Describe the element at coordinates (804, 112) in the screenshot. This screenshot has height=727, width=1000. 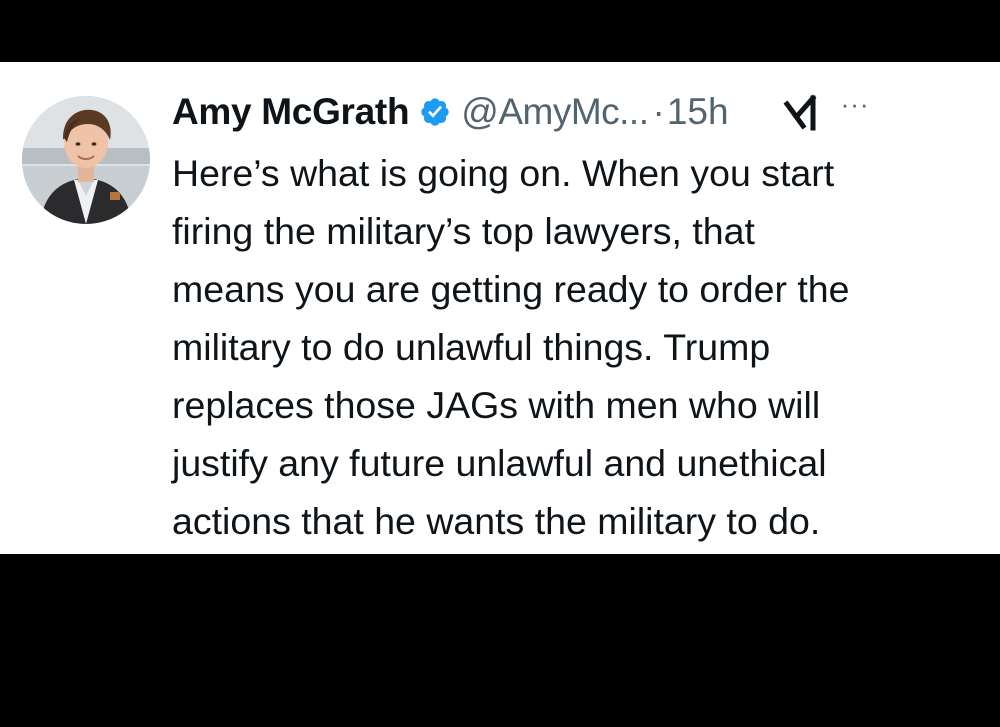
I see `grok-icon` at that location.